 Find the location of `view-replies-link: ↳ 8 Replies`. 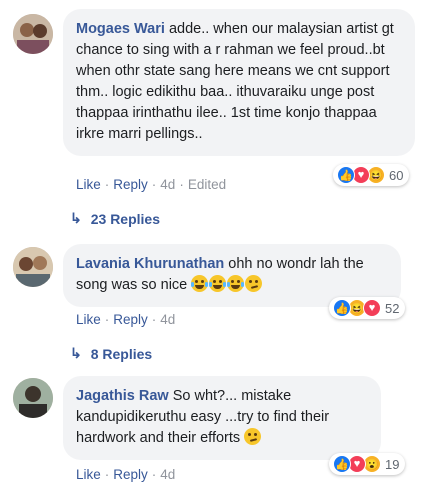

view-replies-link: ↳ 8 Replies is located at coordinates (111, 353).